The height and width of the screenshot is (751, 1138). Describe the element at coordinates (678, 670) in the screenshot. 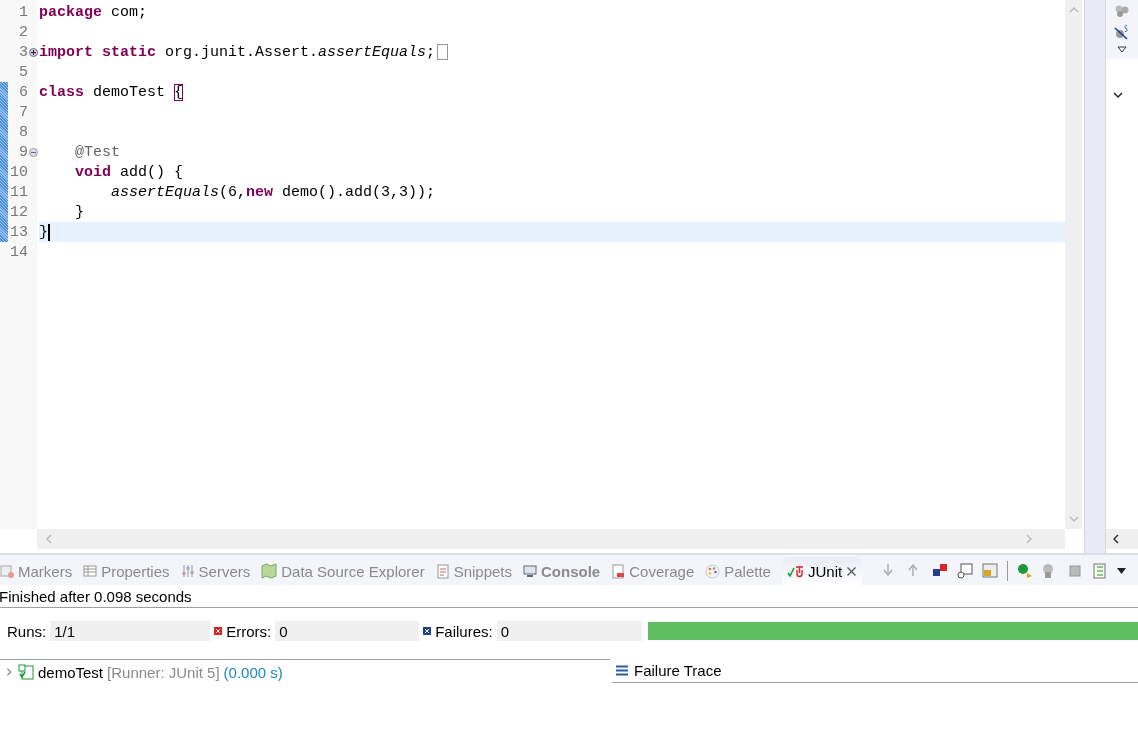

I see `failure-trace-title: Failure Trace` at that location.